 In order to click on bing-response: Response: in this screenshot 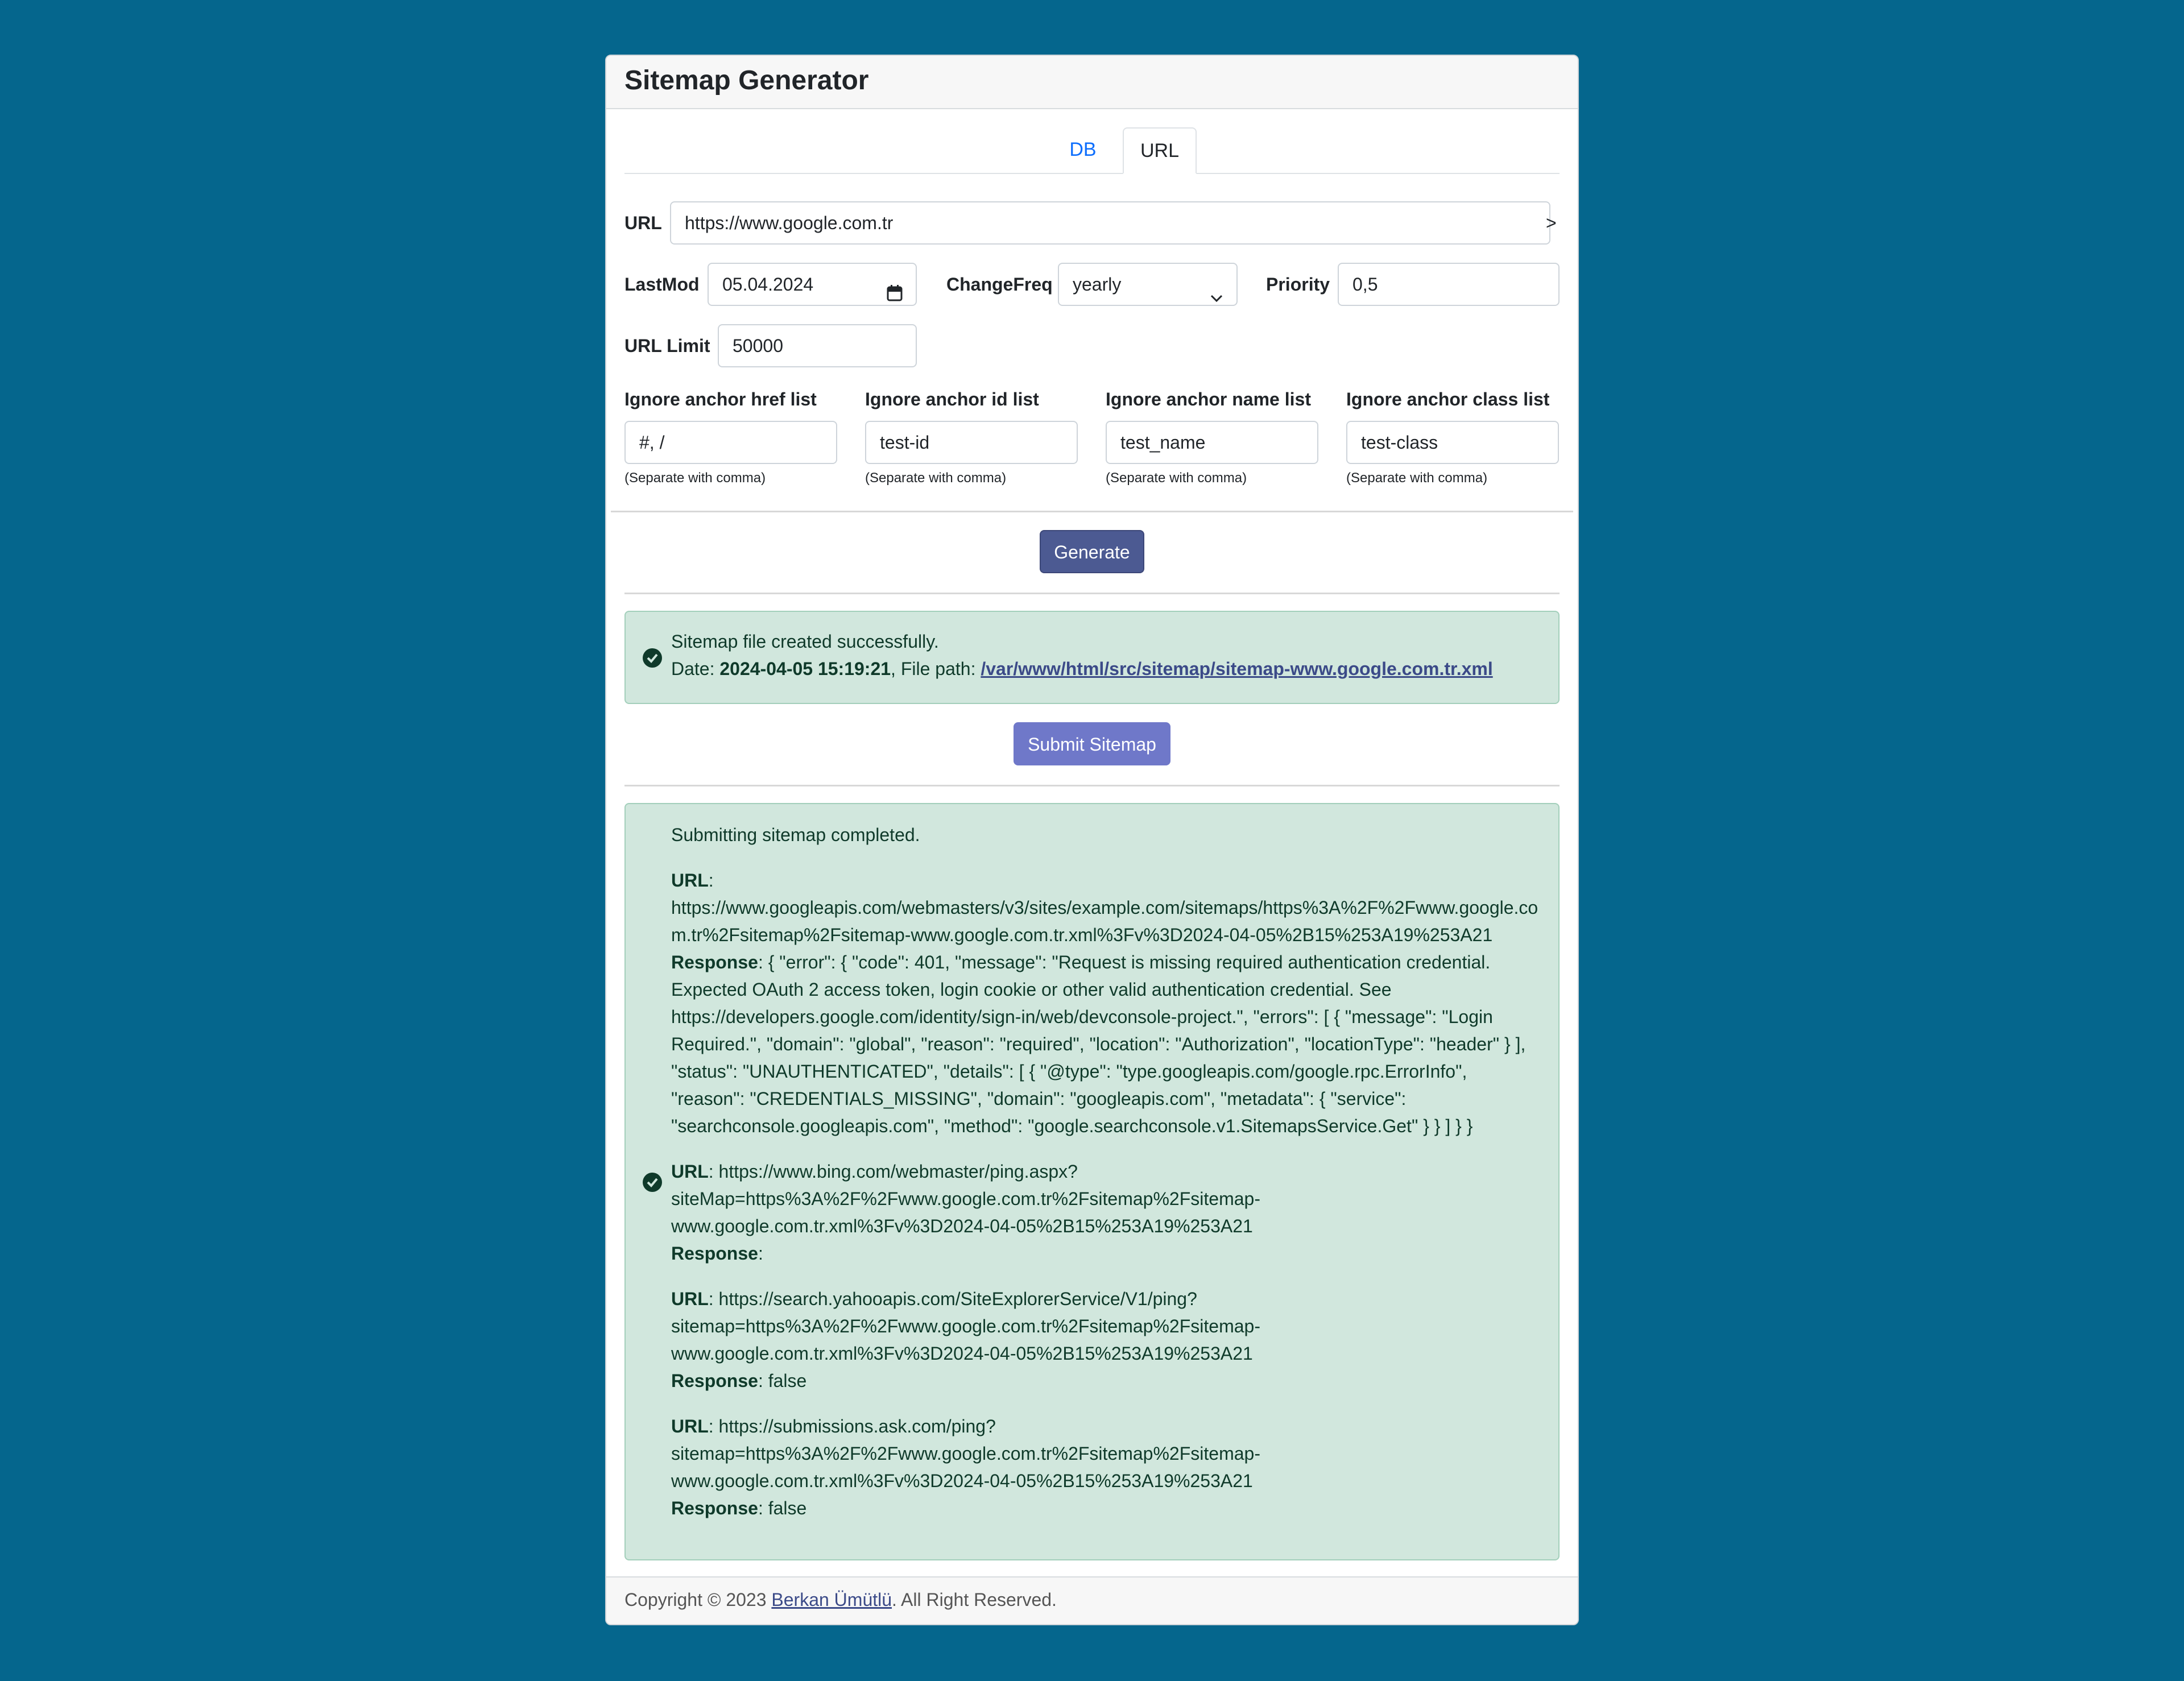, I will do `click(717, 1254)`.